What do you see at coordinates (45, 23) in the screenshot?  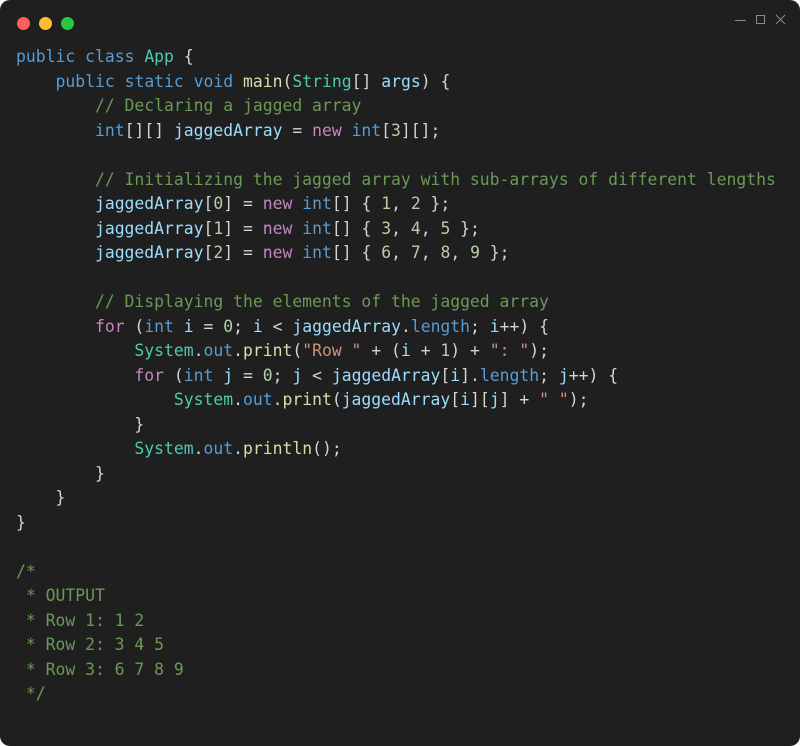 I see `minimize-dot-button` at bounding box center [45, 23].